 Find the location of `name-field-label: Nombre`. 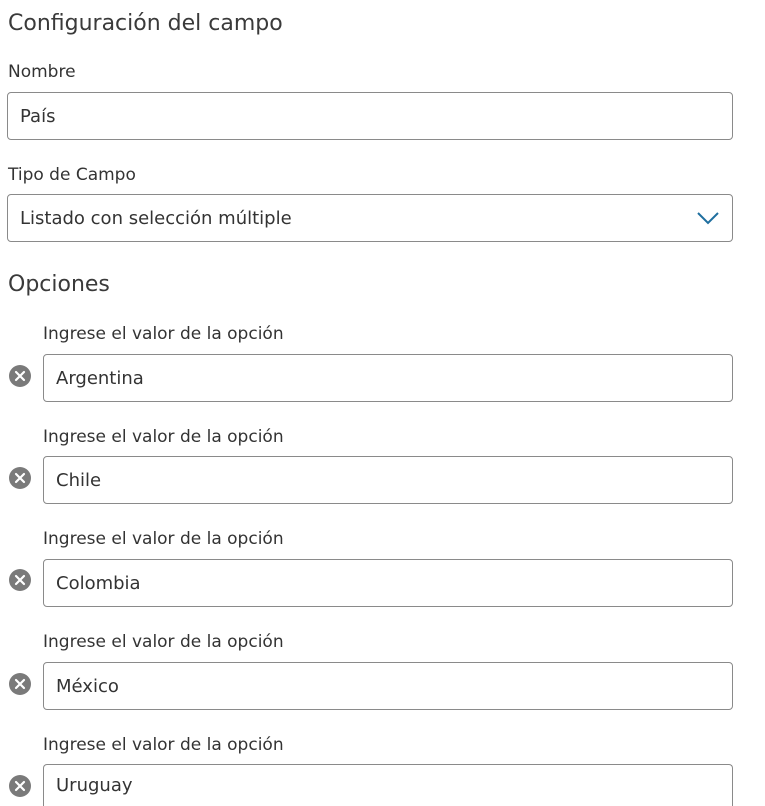

name-field-label: Nombre is located at coordinates (42, 72).